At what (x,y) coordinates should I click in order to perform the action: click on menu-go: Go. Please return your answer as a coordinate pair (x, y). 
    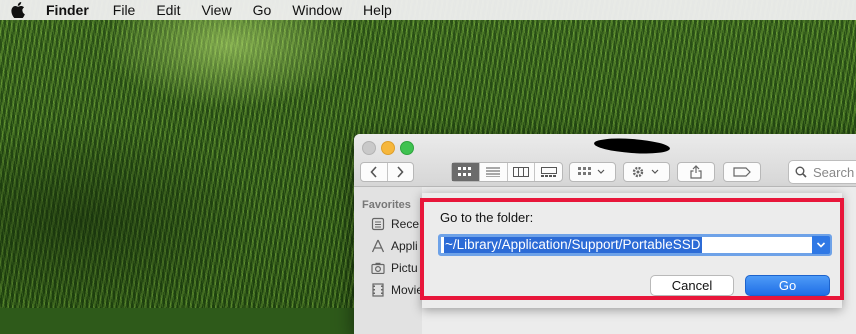
    Looking at the image, I should click on (262, 10).